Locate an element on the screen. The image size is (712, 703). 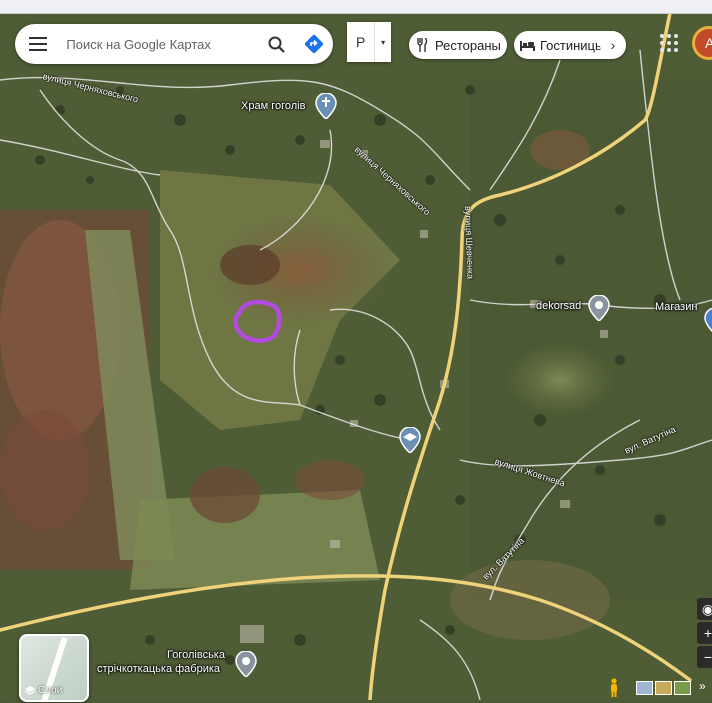
bed-icon is located at coordinates (527, 45).